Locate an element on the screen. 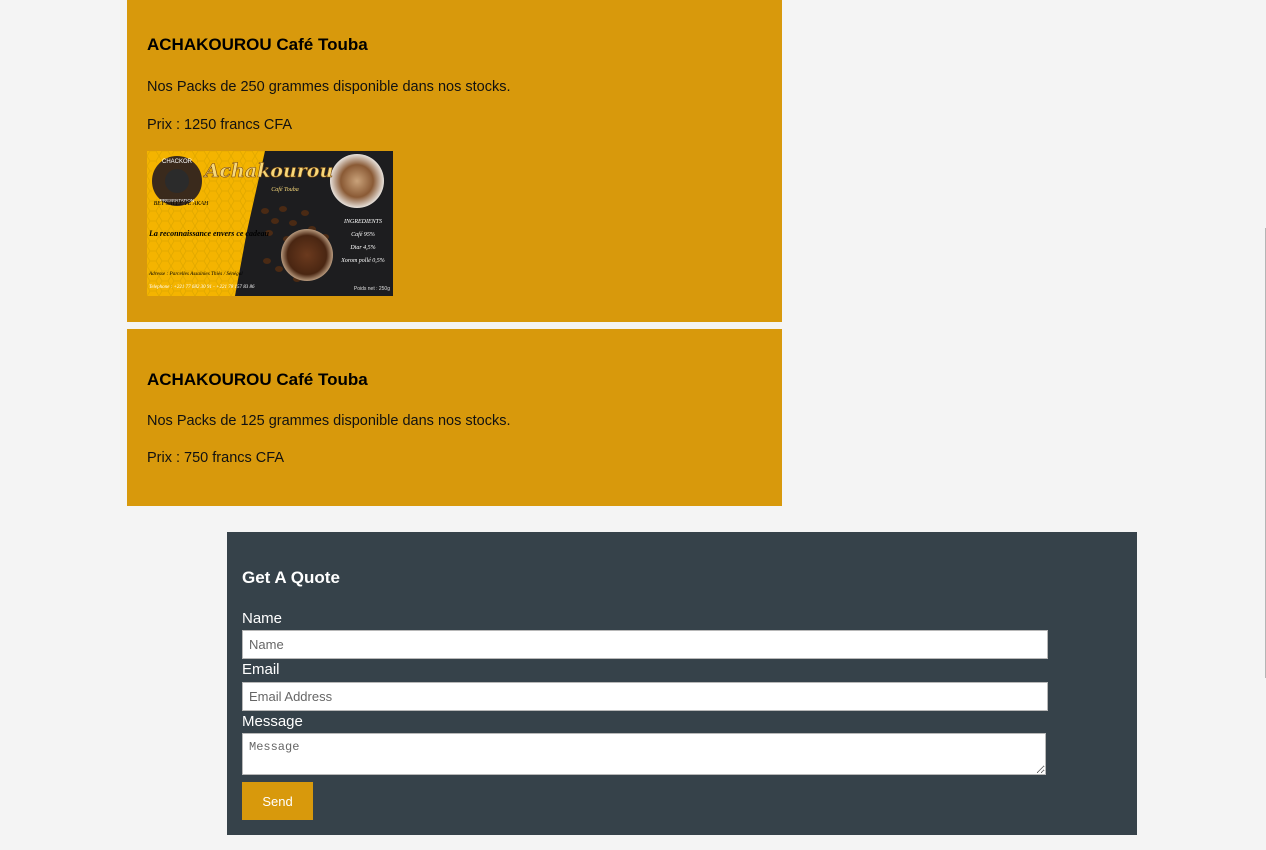  ingredient-2-text: Diar 4,5% is located at coordinates (362, 247).